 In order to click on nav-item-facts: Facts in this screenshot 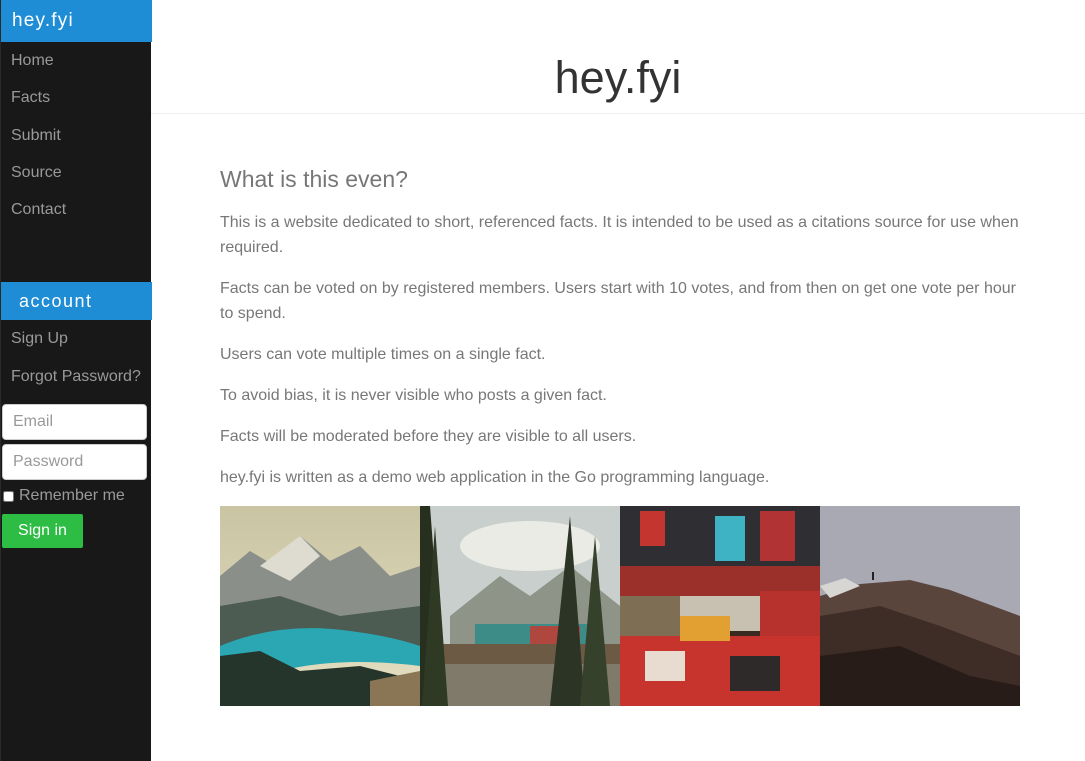, I will do `click(76, 97)`.